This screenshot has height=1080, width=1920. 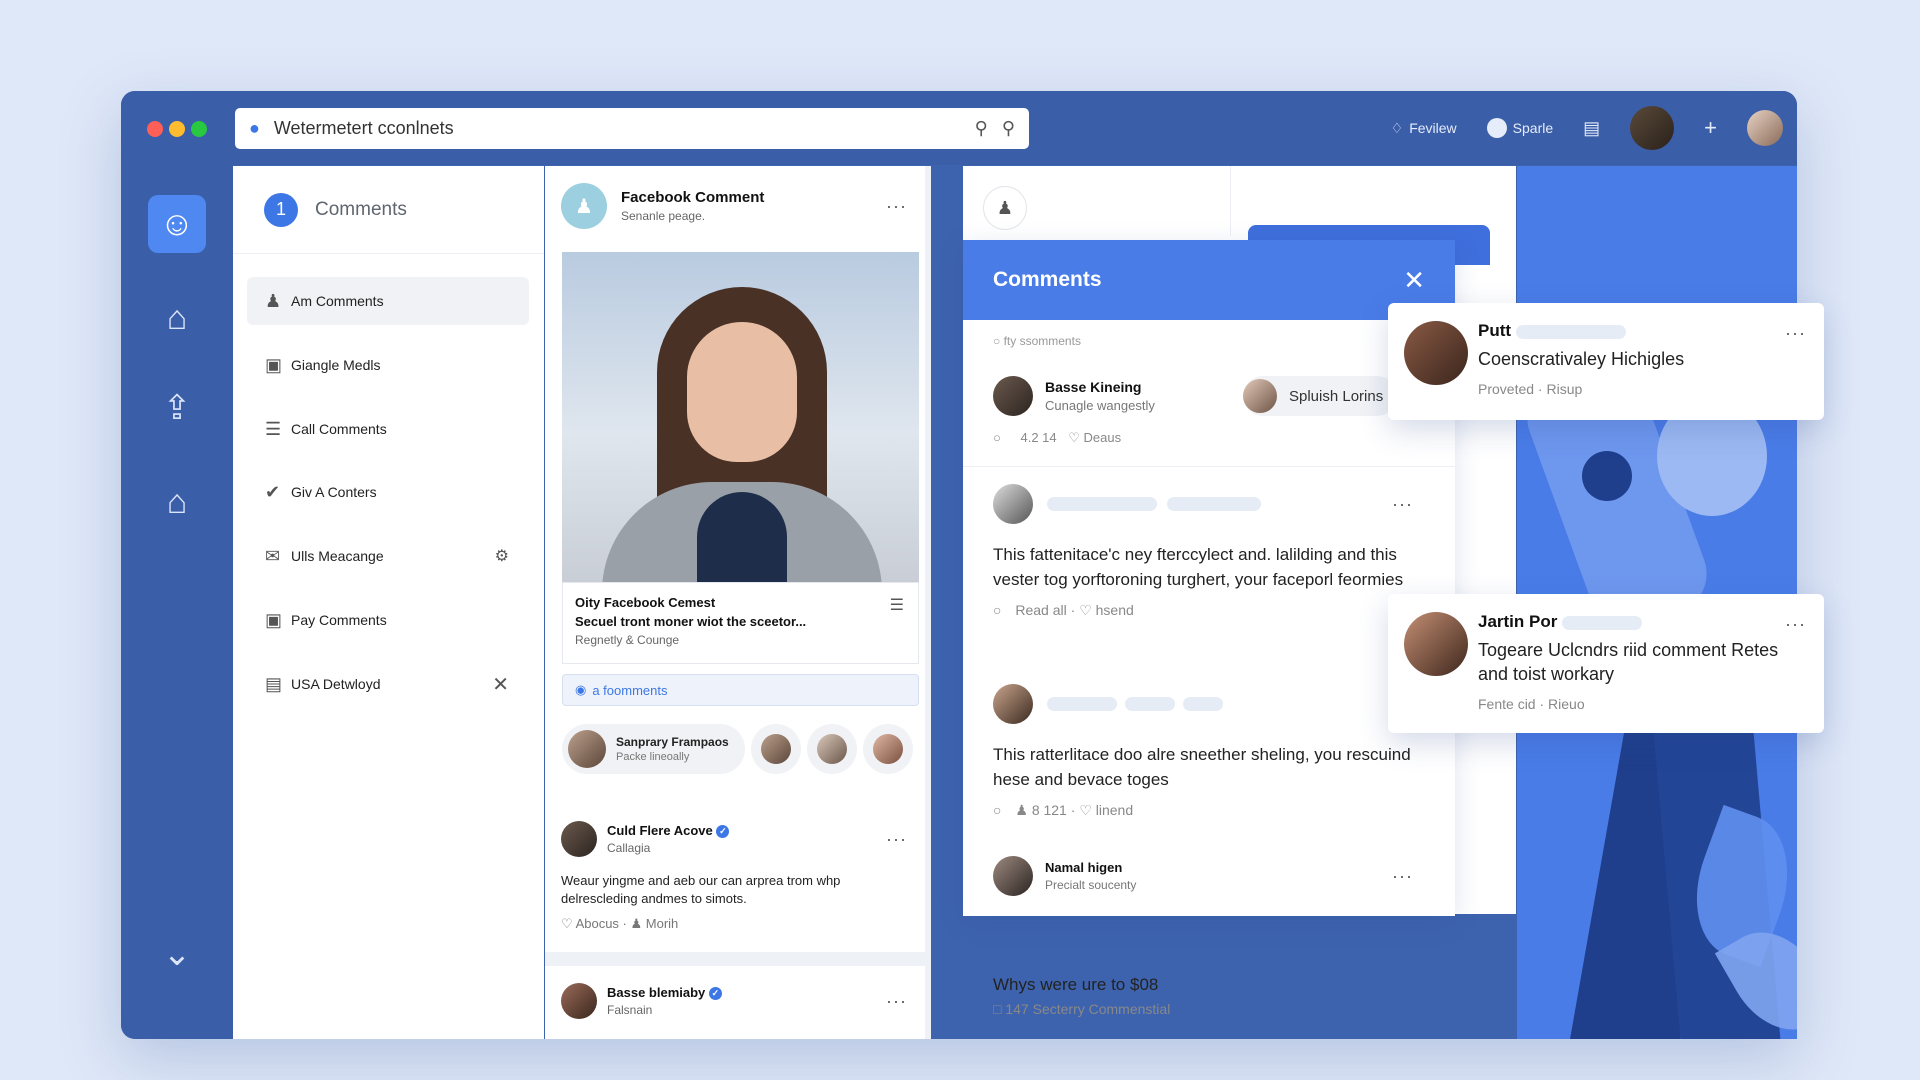 I want to click on share-label: Sparle, so click(x=1533, y=128).